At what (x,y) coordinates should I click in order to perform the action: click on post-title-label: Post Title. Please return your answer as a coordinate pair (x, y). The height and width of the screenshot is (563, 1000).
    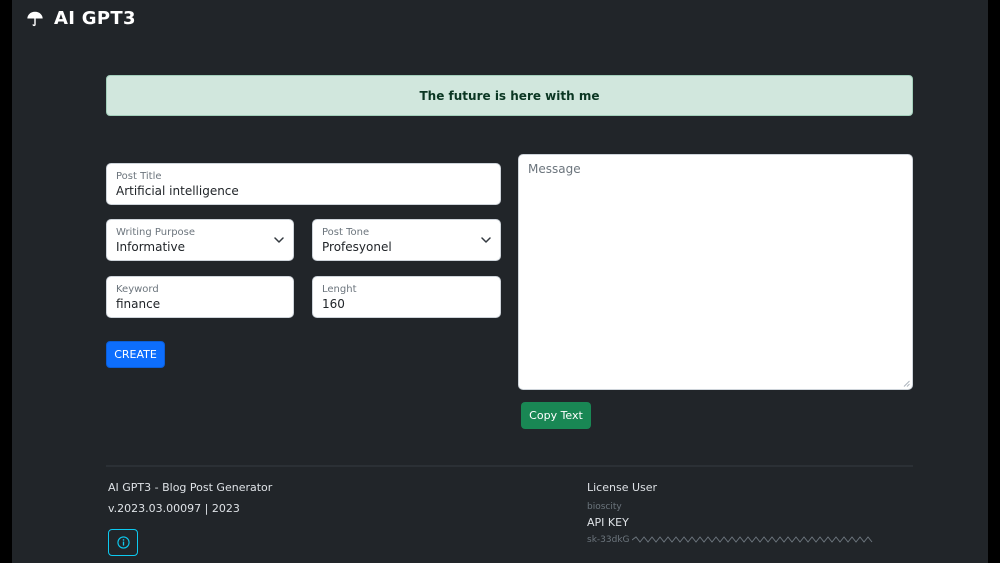
    Looking at the image, I should click on (139, 176).